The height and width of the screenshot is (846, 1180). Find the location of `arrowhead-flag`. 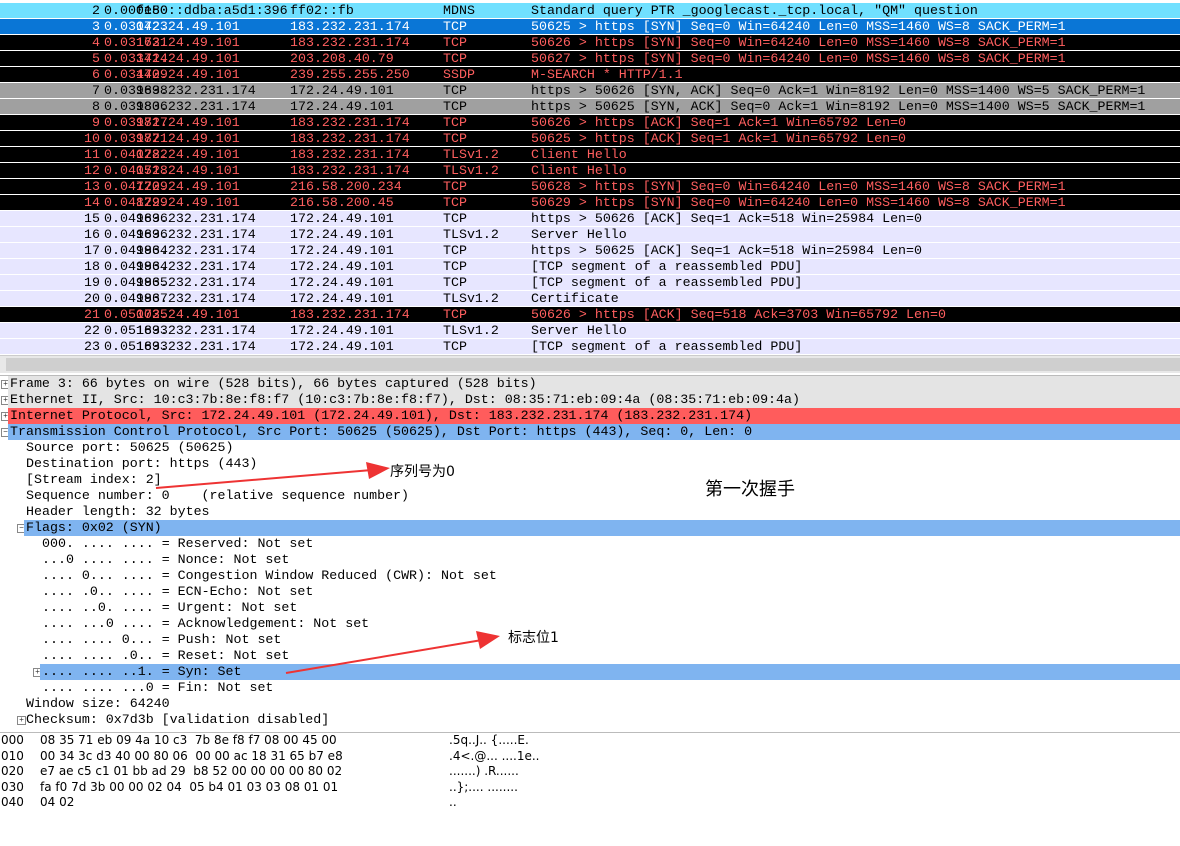

arrowhead-flag is located at coordinates (488, 640).